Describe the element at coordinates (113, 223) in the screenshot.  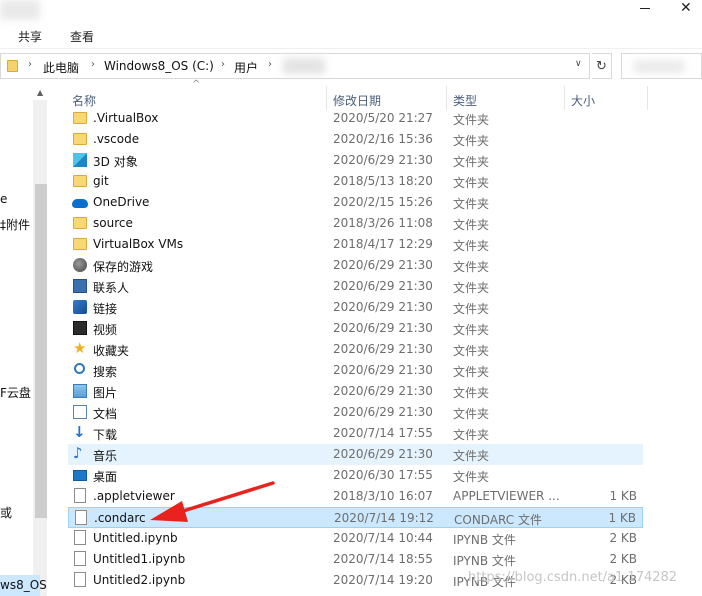
I see `file-name: source` at that location.